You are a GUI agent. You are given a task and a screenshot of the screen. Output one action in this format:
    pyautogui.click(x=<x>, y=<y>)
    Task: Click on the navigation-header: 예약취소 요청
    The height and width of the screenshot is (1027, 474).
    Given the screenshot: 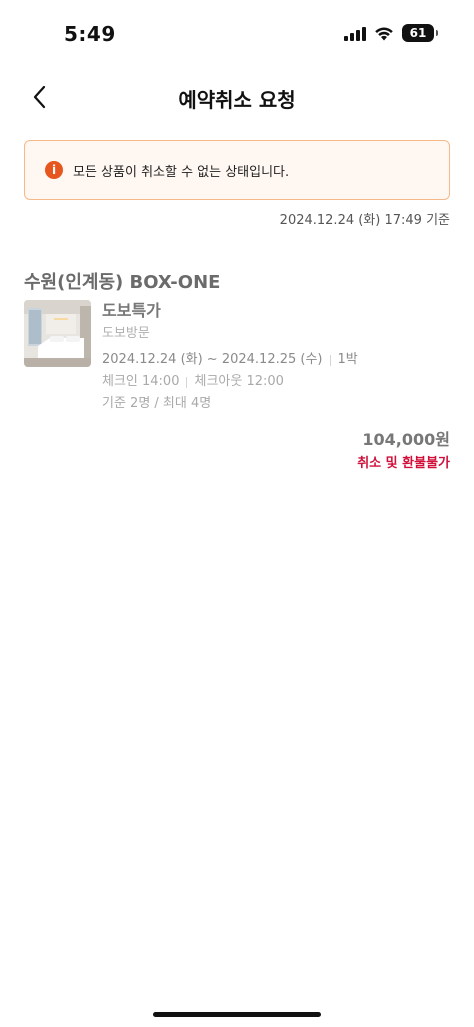 What is the action you would take?
    pyautogui.click(x=237, y=97)
    